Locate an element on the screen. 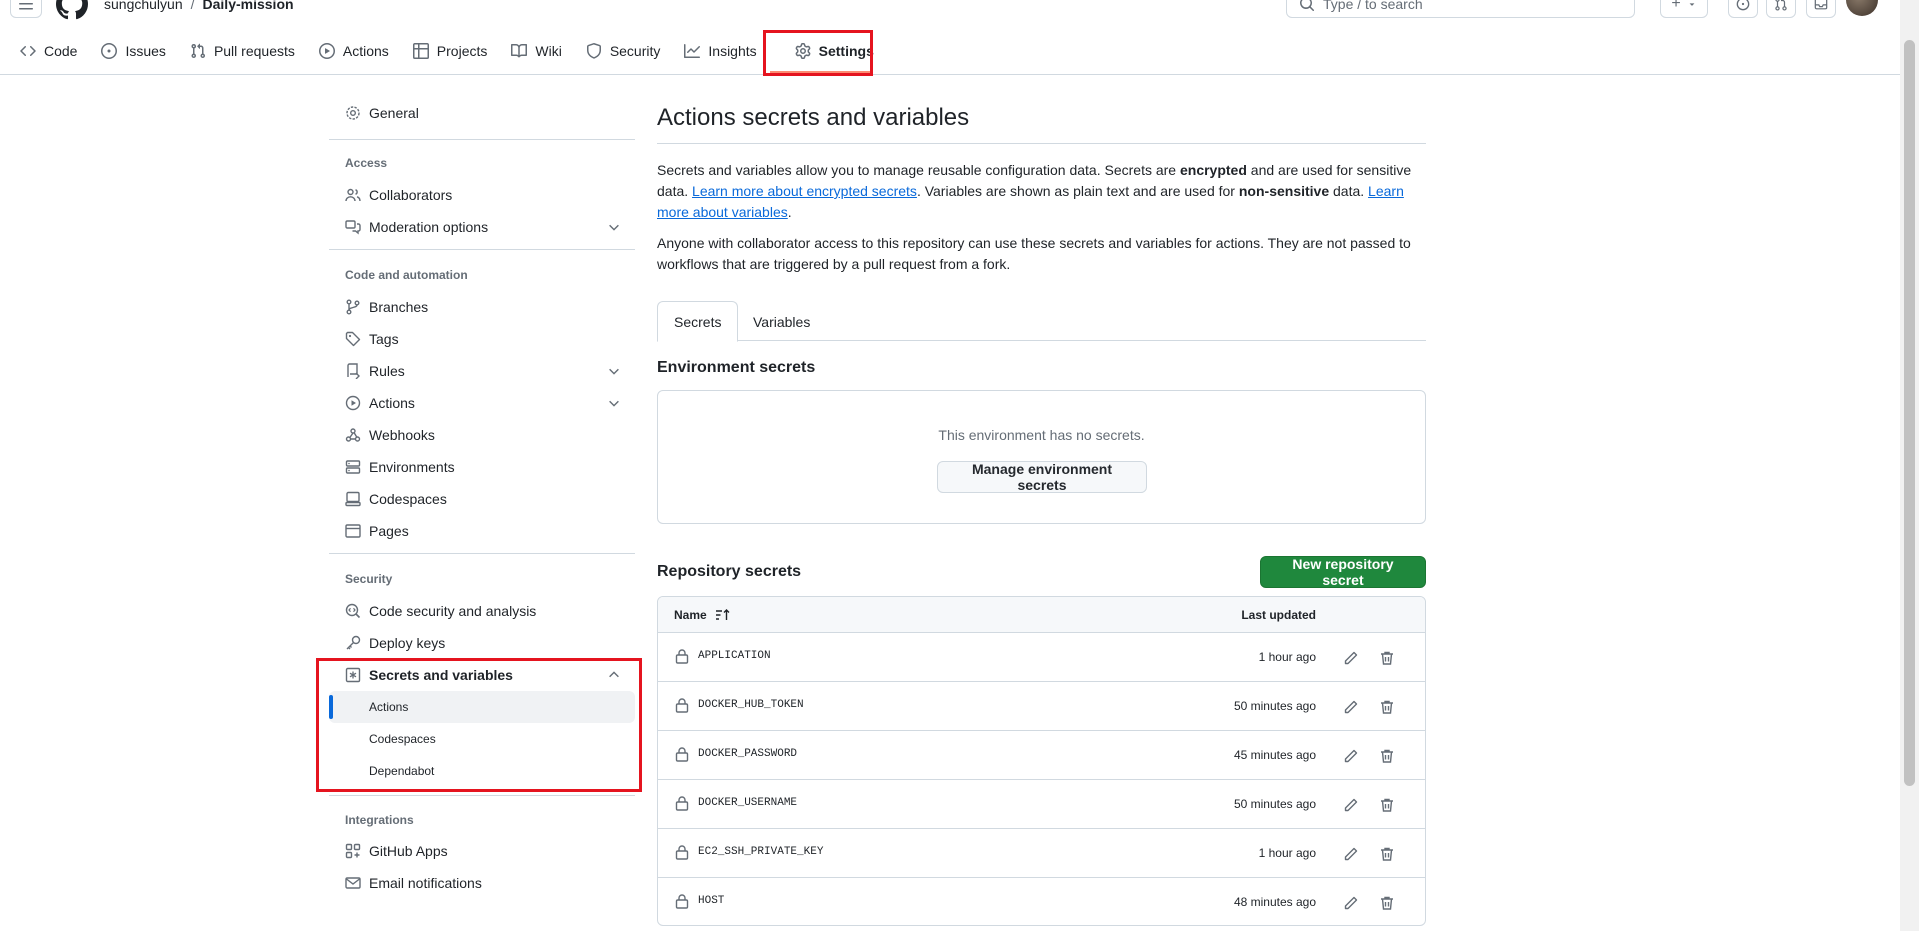 This screenshot has width=1919, height=931. breadcrumb: sungchulyun / Daily-mission is located at coordinates (199, 6).